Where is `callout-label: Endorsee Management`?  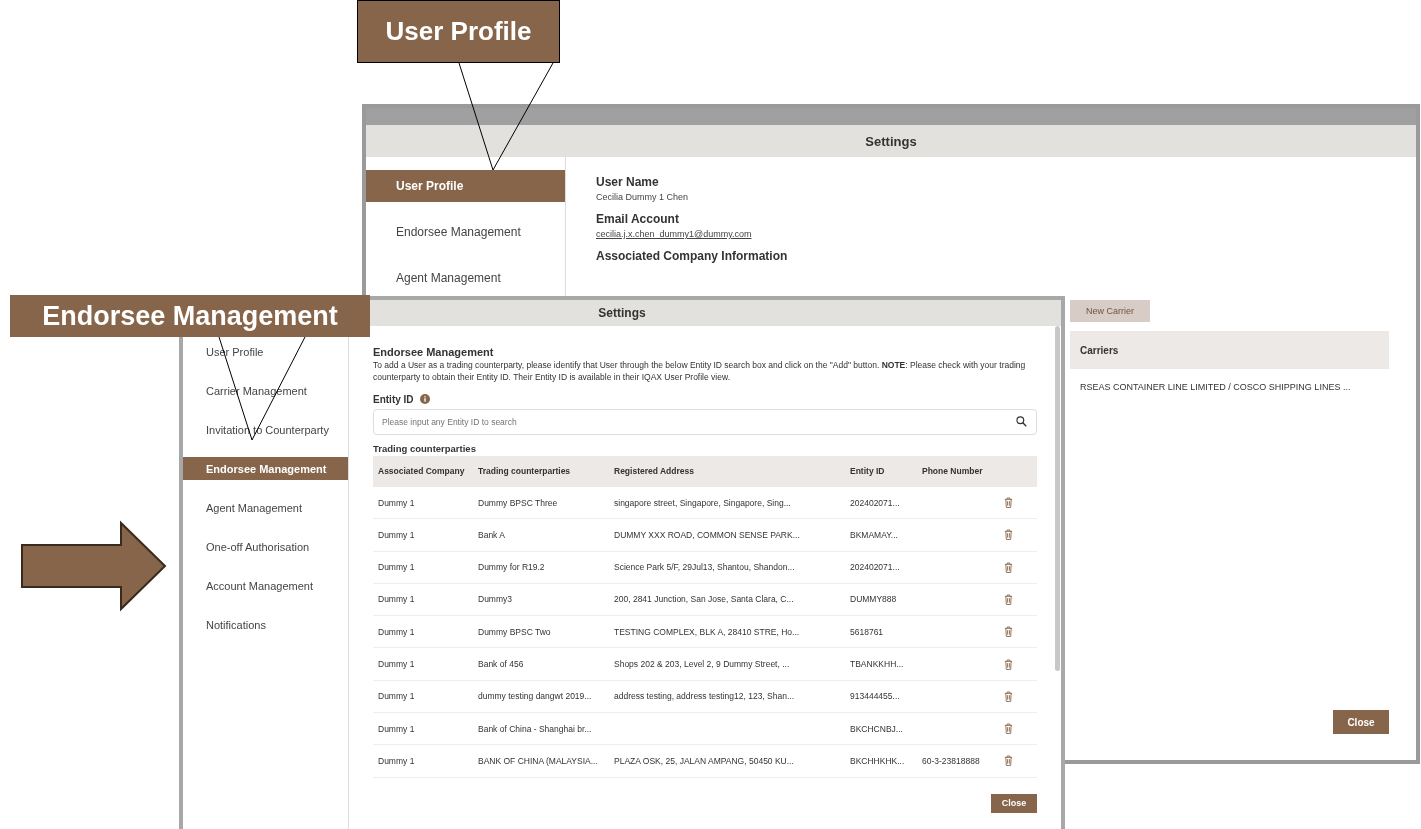
callout-label: Endorsee Management is located at coordinates (190, 316).